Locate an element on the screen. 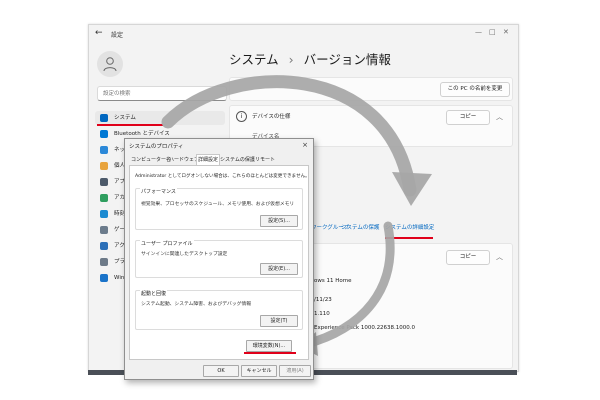 Image resolution: width=600 pixels, height=400 pixels. performance-title: パフォーマンス is located at coordinates (158, 191).